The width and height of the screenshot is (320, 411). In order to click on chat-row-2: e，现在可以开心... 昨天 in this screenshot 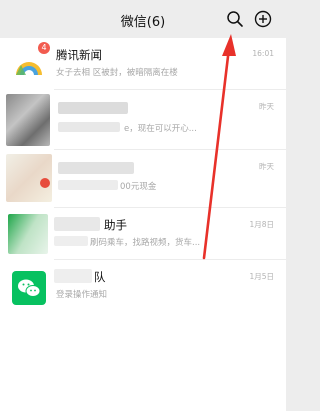, I will do `click(143, 120)`.